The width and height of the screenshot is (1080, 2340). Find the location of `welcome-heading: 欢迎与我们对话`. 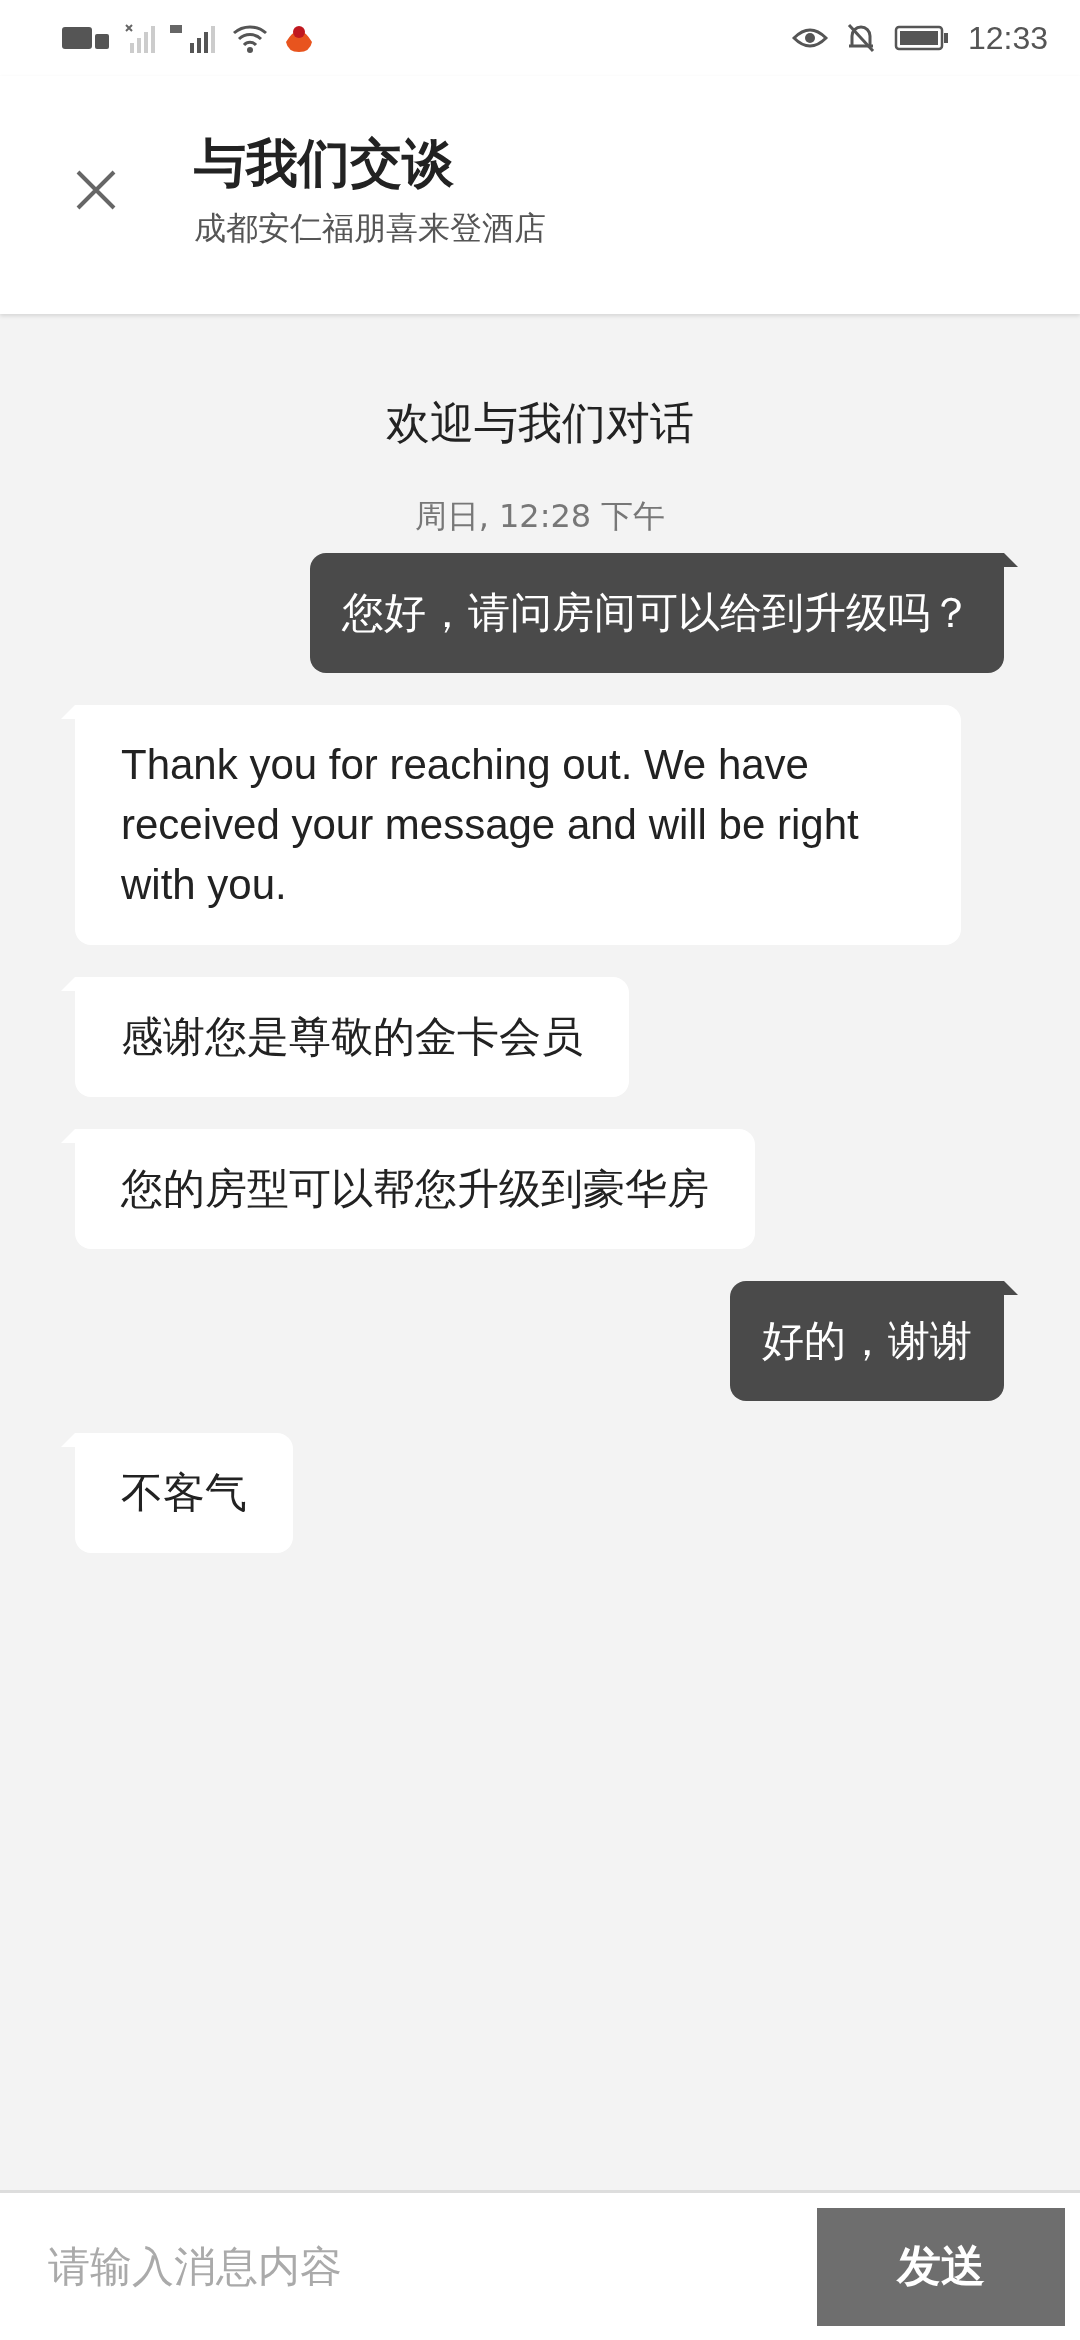

welcome-heading: 欢迎与我们对话 is located at coordinates (540, 423).